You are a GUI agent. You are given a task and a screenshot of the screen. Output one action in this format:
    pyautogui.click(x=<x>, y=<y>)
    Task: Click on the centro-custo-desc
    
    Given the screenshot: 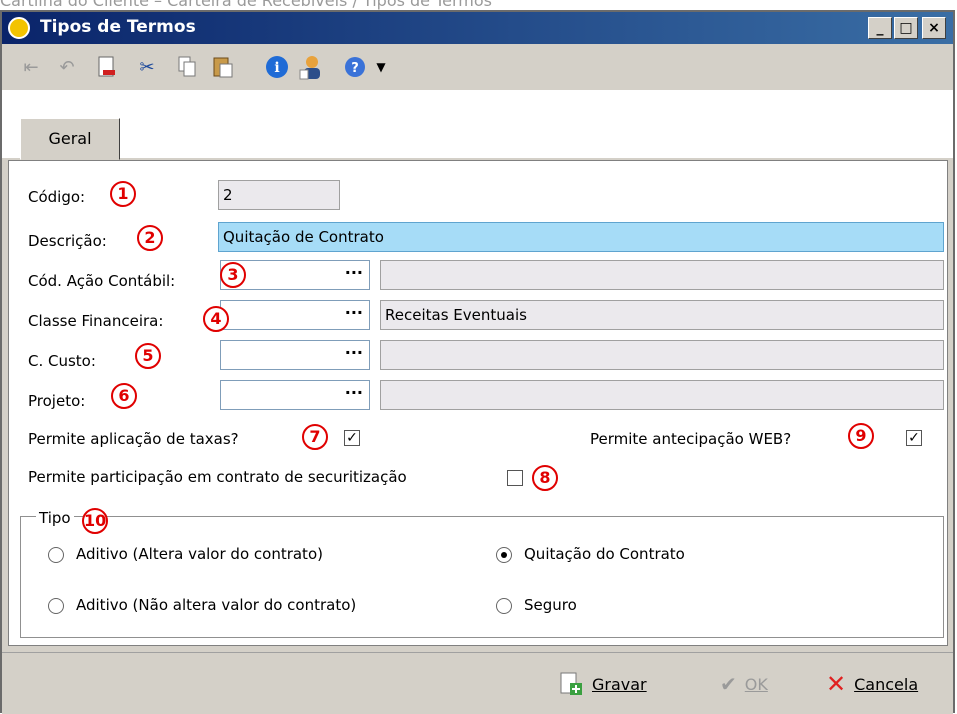 What is the action you would take?
    pyautogui.click(x=662, y=355)
    